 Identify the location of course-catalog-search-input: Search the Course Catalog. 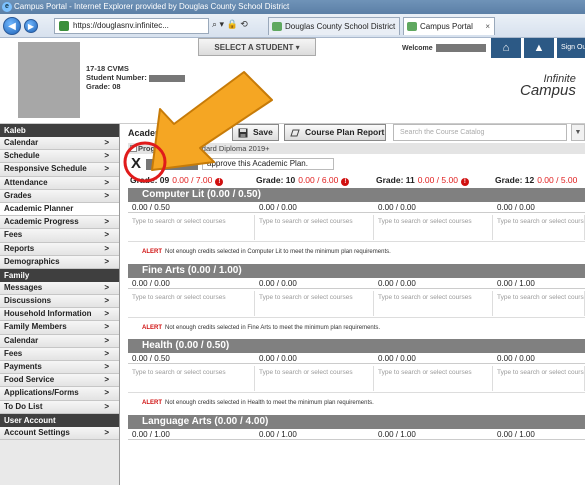
(480, 132).